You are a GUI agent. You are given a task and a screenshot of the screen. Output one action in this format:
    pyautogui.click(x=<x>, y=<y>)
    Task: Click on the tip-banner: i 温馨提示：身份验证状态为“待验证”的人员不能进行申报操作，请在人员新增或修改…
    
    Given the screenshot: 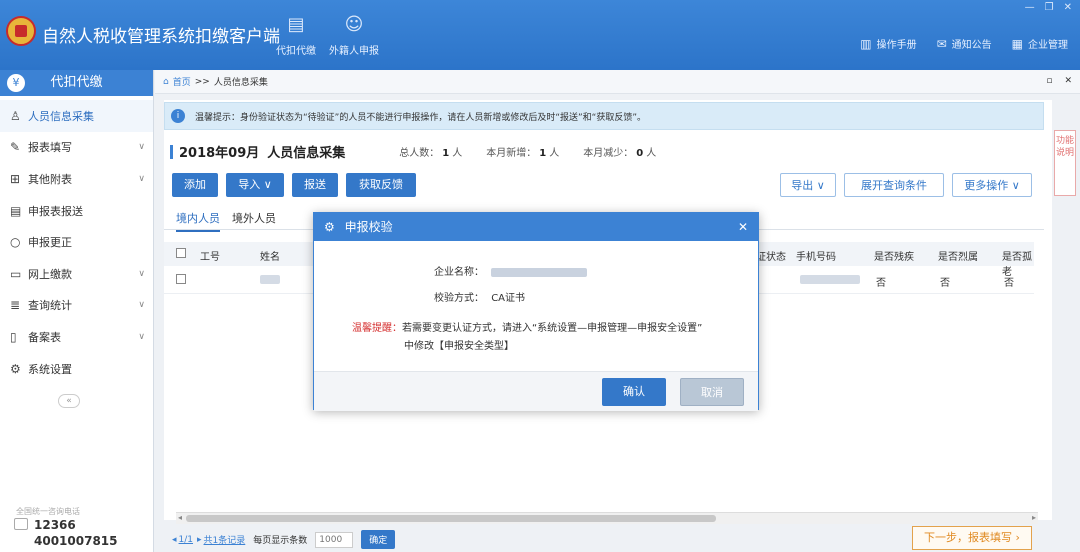 What is the action you would take?
    pyautogui.click(x=604, y=116)
    